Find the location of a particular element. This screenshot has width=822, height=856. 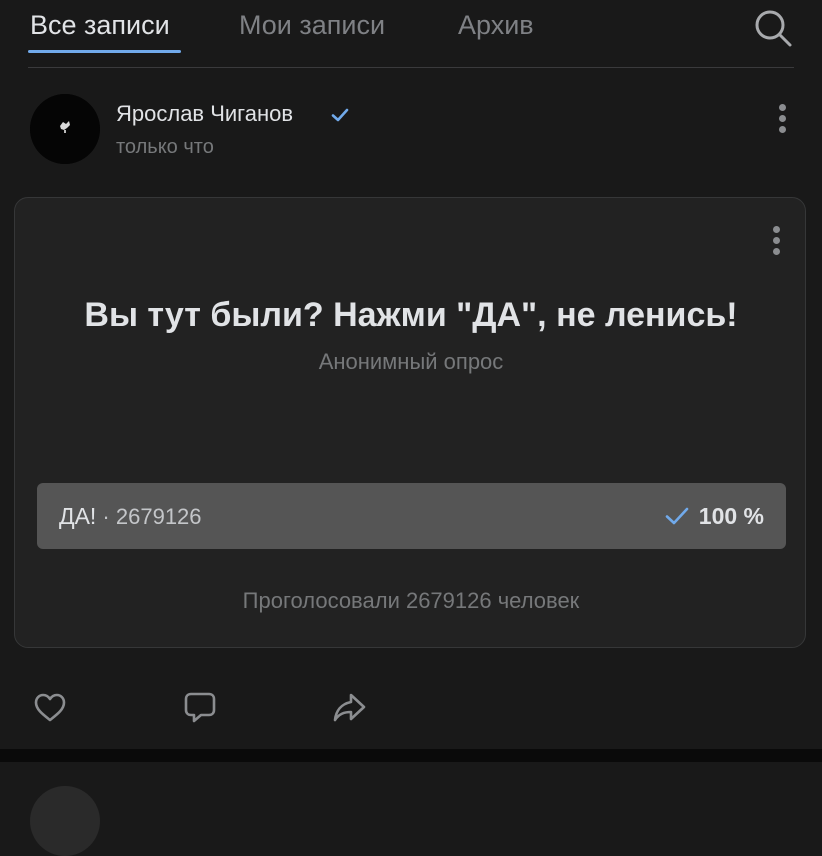

poll-option-text: ДА! · 2679126 is located at coordinates (130, 516).